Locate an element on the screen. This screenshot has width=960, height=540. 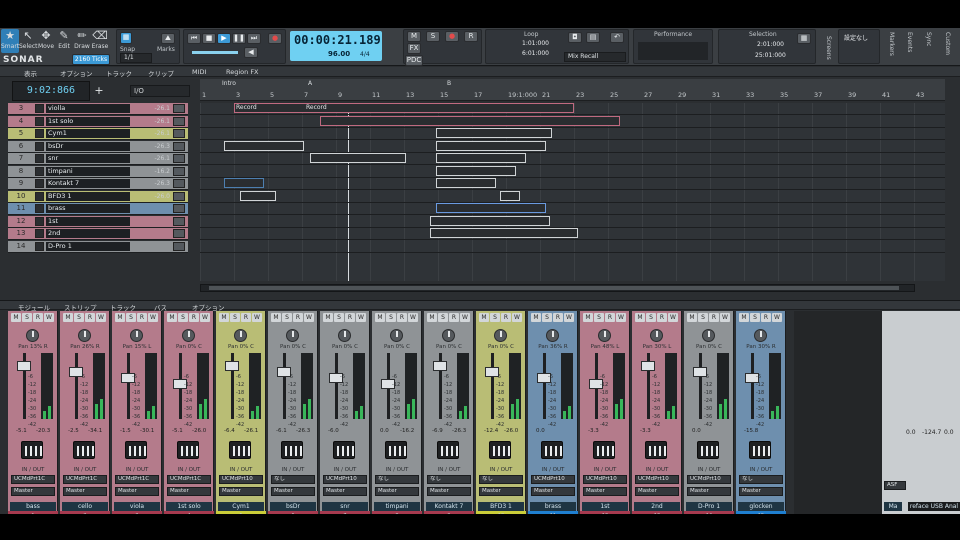
stop-icon: ■ is located at coordinates (209, 38).